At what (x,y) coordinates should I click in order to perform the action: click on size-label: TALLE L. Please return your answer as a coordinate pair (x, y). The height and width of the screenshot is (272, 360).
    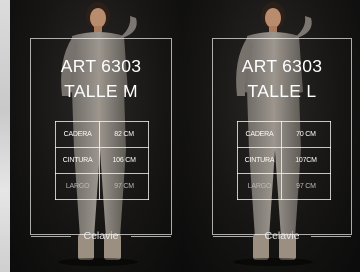
    Looking at the image, I should click on (282, 91).